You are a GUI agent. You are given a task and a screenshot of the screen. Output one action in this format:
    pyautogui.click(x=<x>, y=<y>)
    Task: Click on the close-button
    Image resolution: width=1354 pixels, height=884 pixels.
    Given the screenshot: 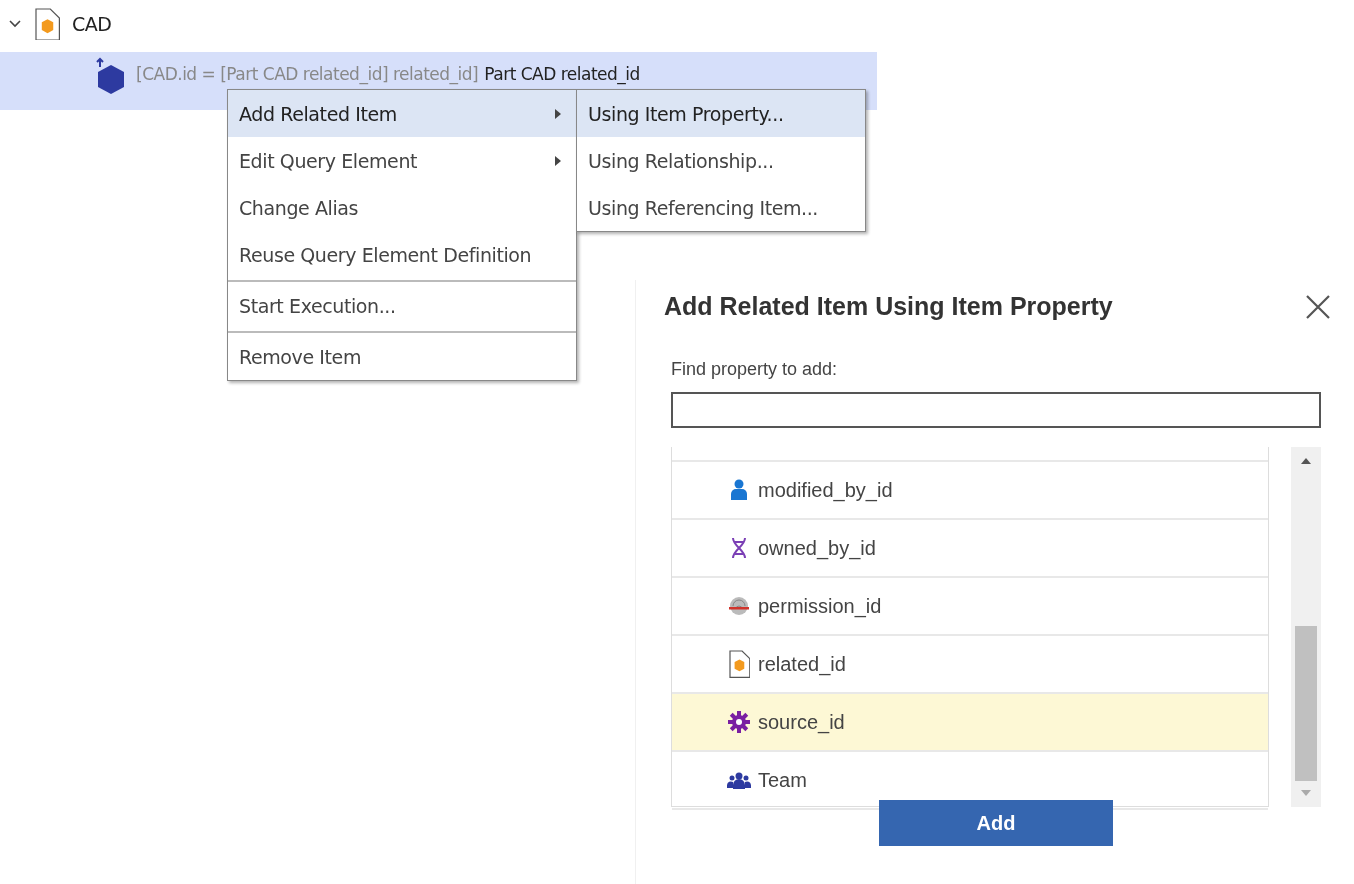 What is the action you would take?
    pyautogui.click(x=1318, y=306)
    